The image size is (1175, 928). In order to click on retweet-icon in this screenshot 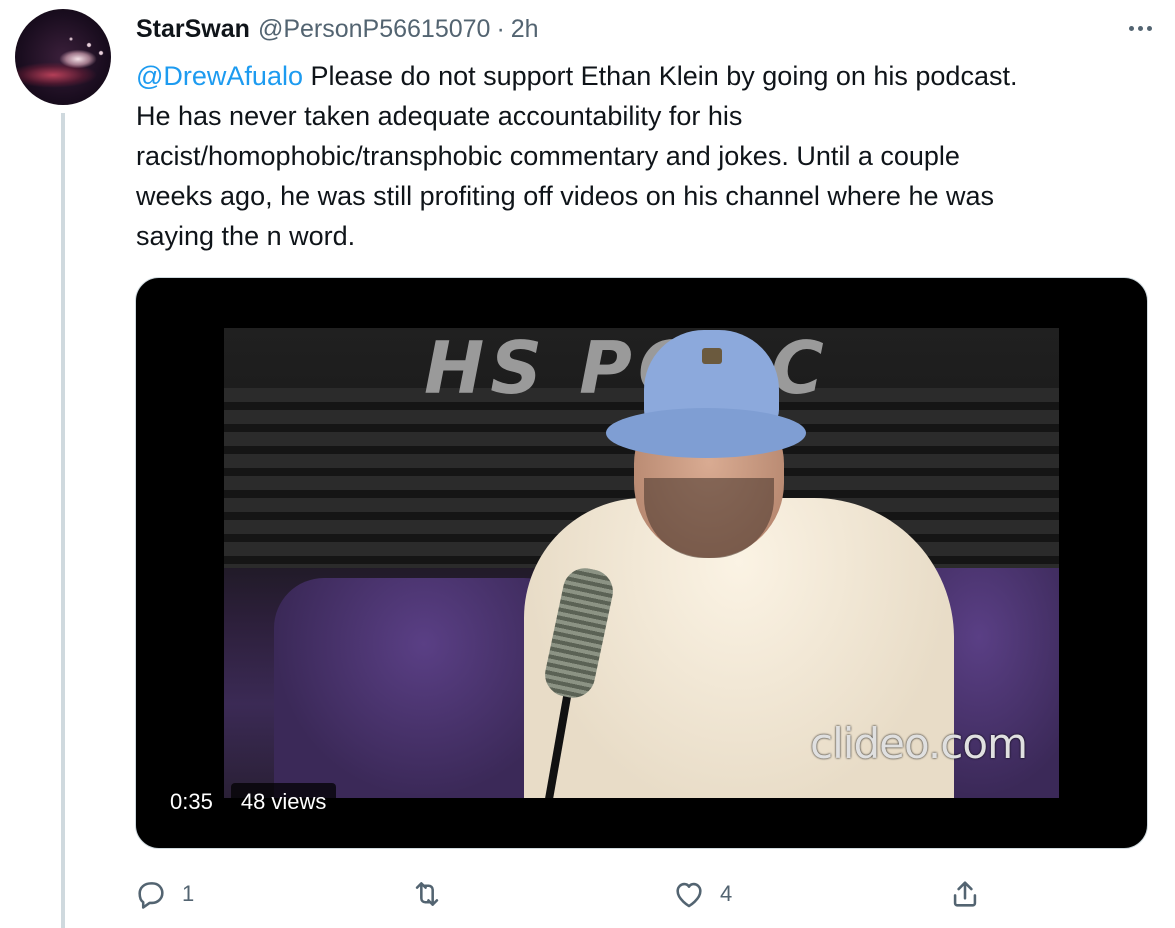, I will do `click(427, 894)`.